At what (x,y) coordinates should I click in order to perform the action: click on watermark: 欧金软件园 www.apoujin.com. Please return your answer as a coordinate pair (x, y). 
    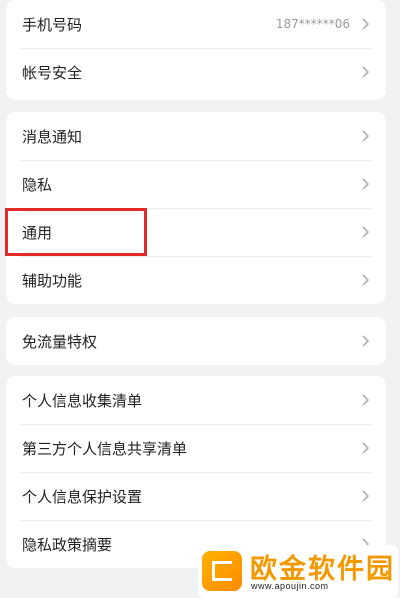
    Looking at the image, I should click on (298, 571).